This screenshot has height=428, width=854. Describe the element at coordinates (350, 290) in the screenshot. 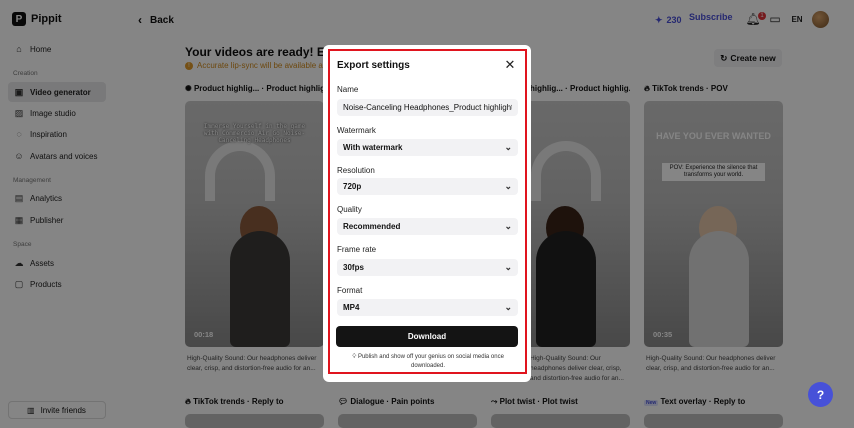

I see `format-label: Format` at that location.